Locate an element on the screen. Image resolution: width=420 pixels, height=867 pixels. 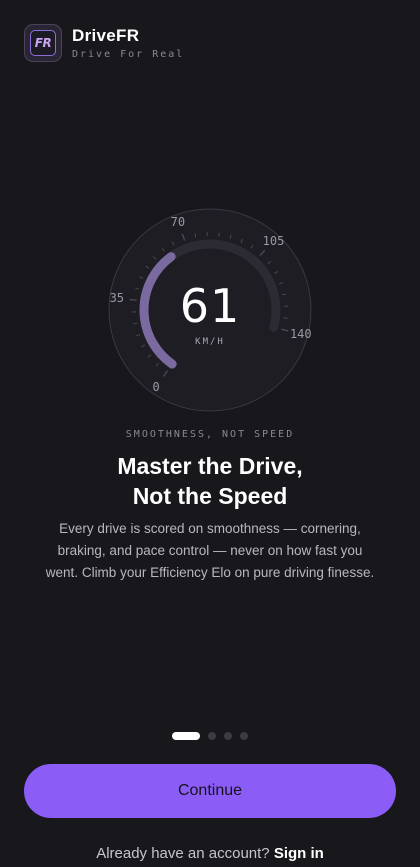
app-logo: FR is located at coordinates (43, 43).